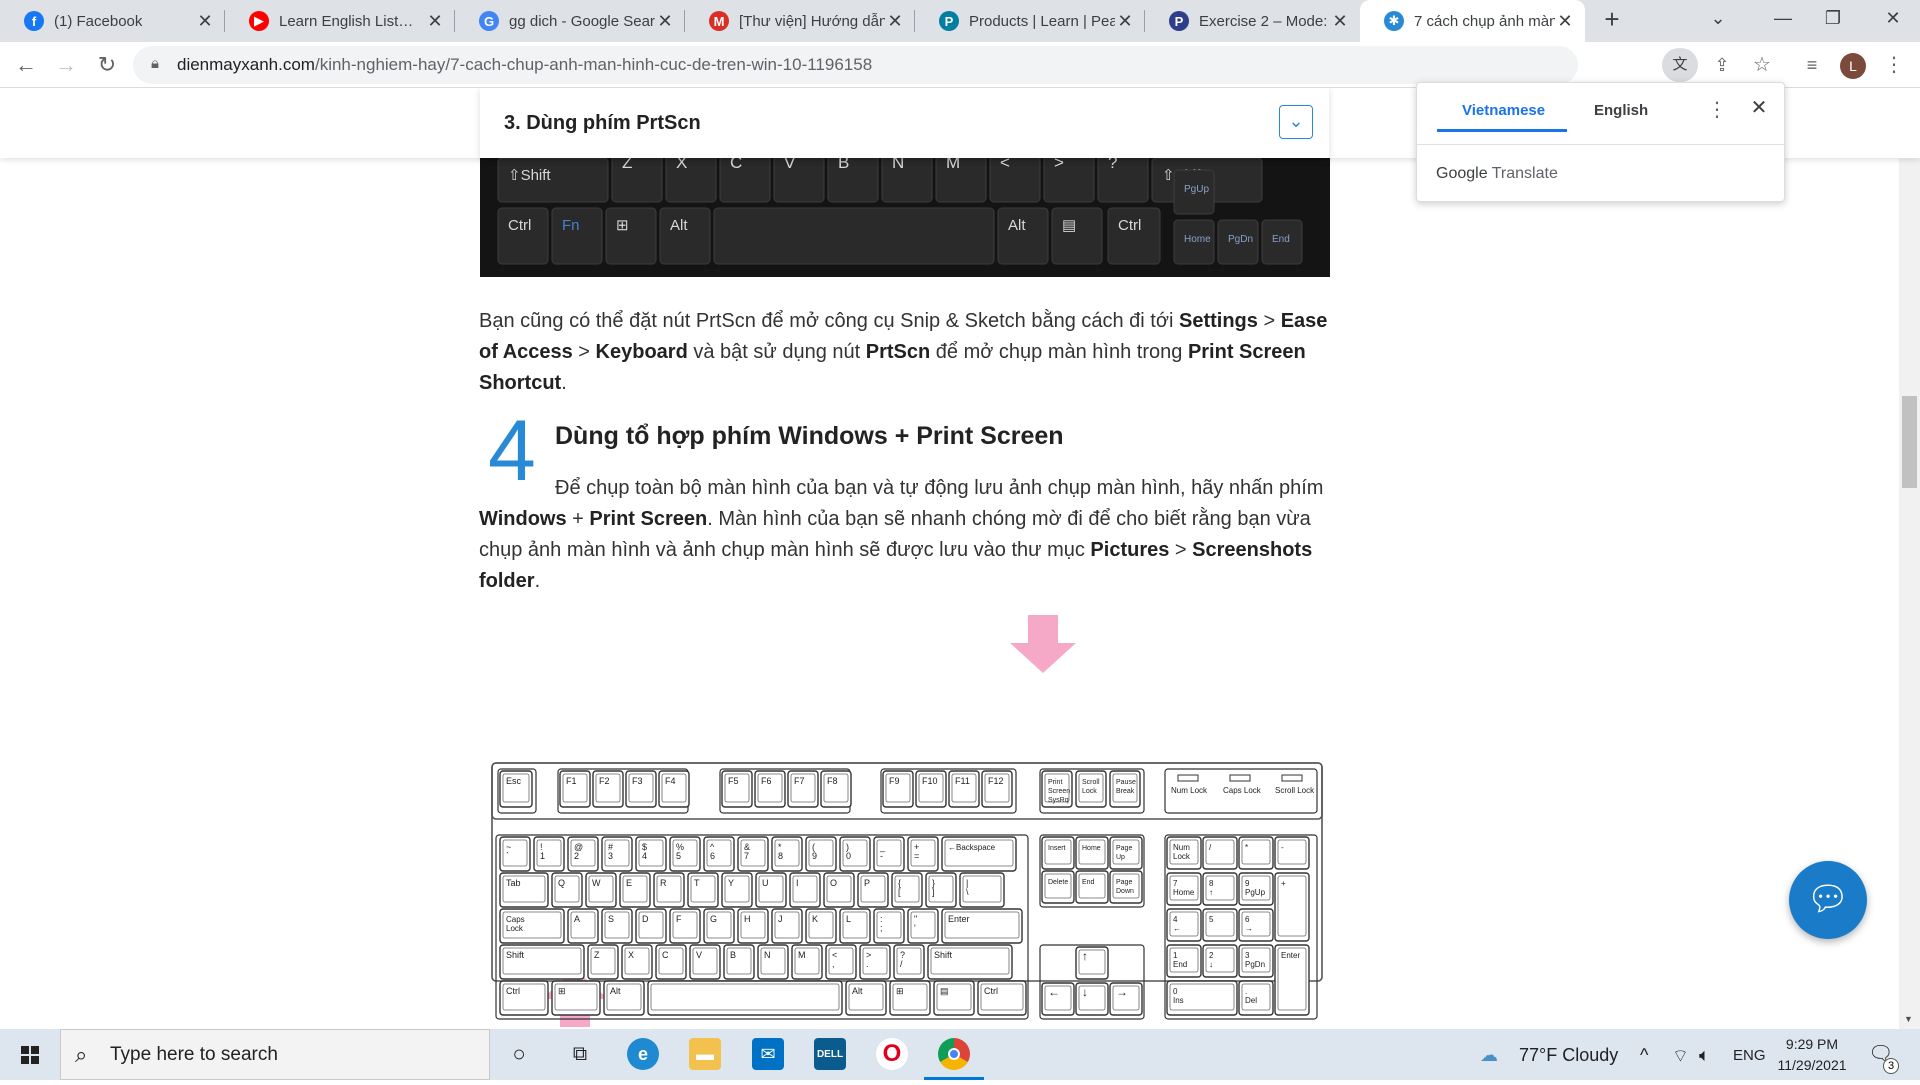  What do you see at coordinates (1704, 1055) in the screenshot?
I see `volume-icon: 🔈︎` at bounding box center [1704, 1055].